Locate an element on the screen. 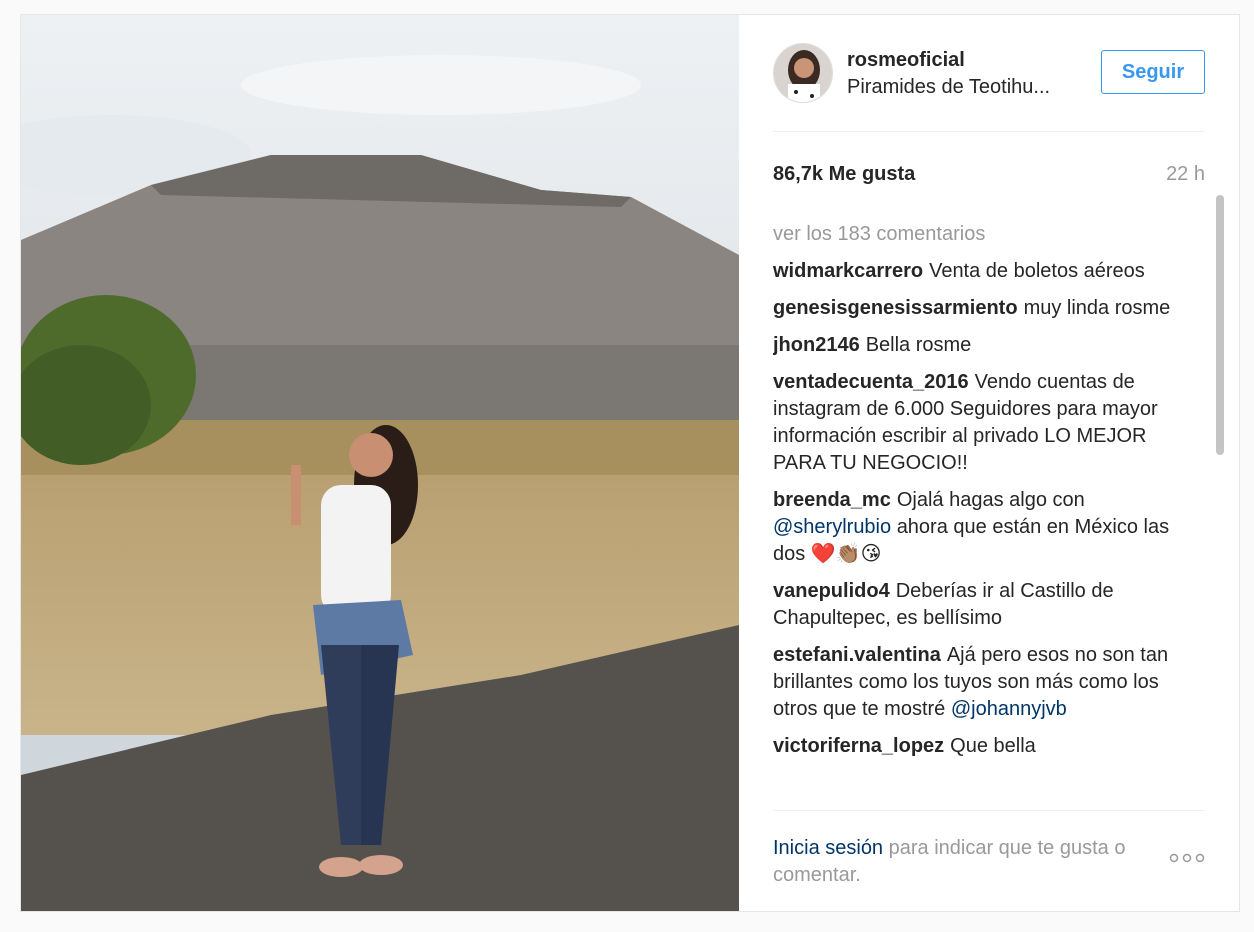 This screenshot has height=932, width=1254. comments-scrollbar is located at coordinates (1220, 495).